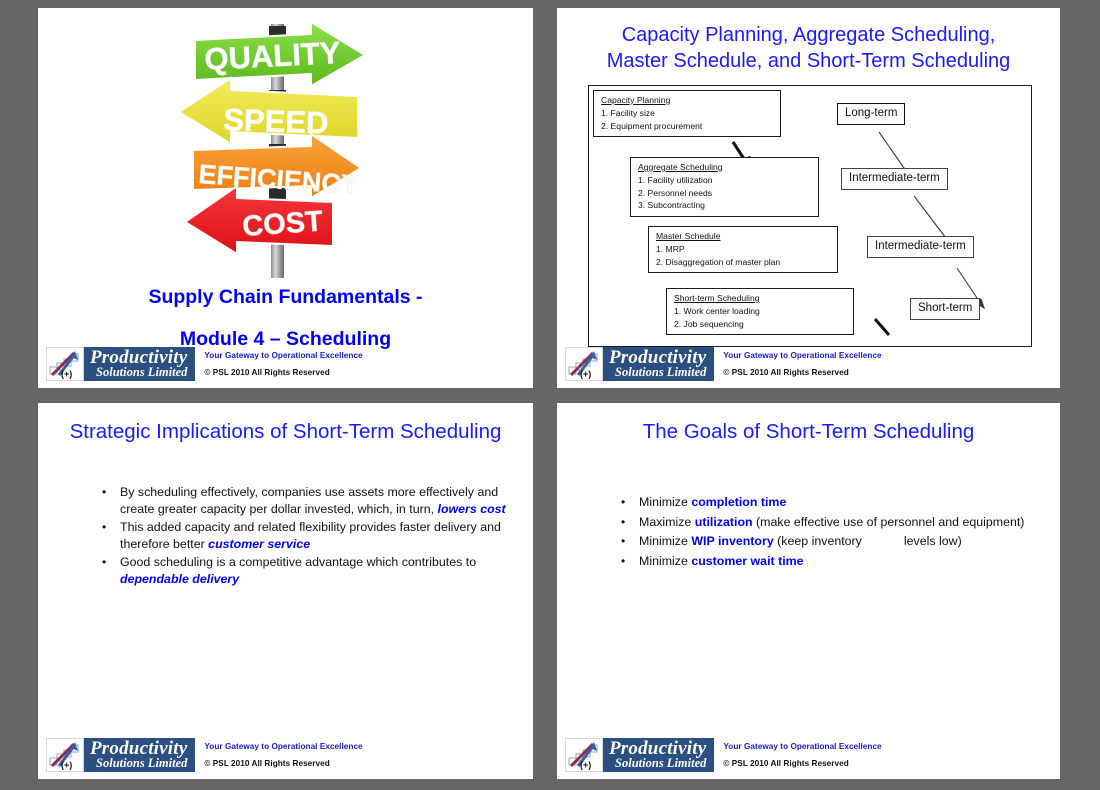  Describe the element at coordinates (628, 113) in the screenshot. I see `flow-box-item: 1. Facility size` at that location.